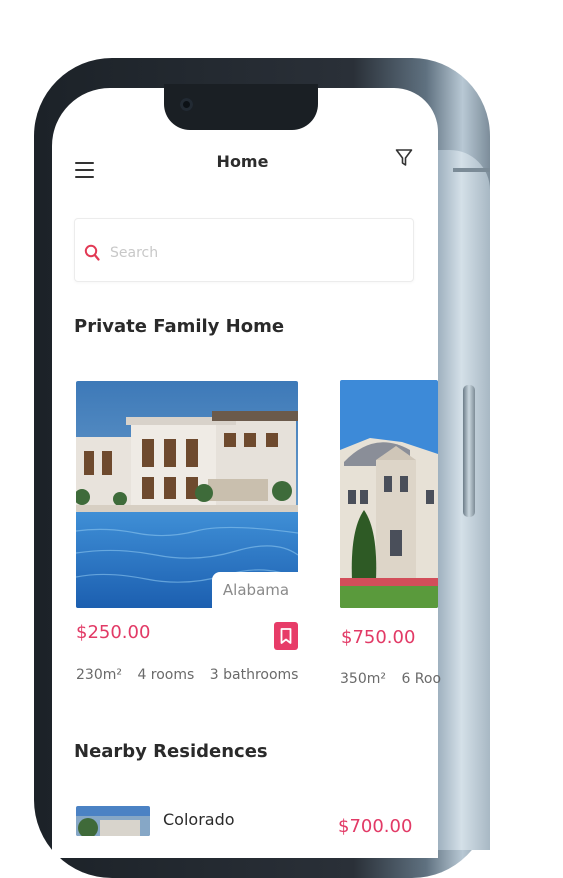 The image size is (563, 878). What do you see at coordinates (84, 170) in the screenshot?
I see `menu-icon` at bounding box center [84, 170].